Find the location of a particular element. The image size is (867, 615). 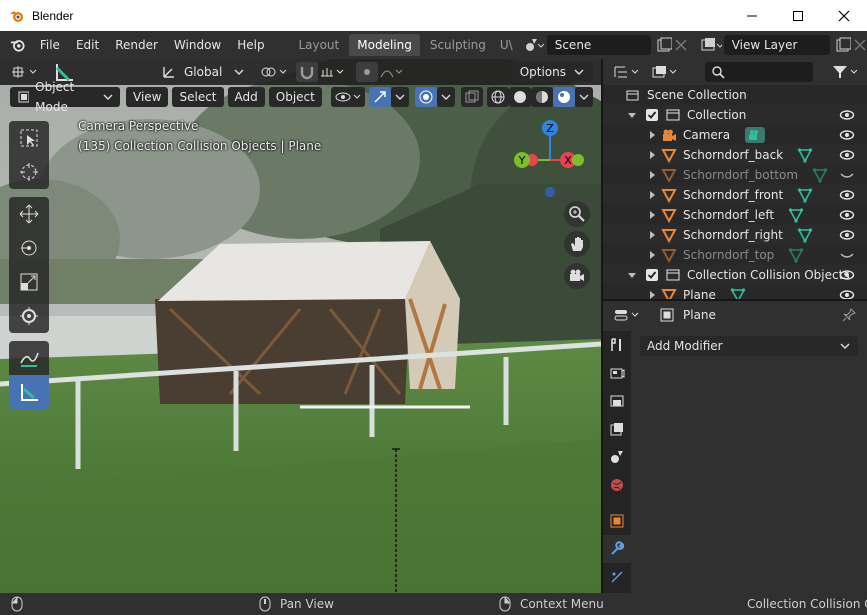

outliner-search-input is located at coordinates (759, 72).